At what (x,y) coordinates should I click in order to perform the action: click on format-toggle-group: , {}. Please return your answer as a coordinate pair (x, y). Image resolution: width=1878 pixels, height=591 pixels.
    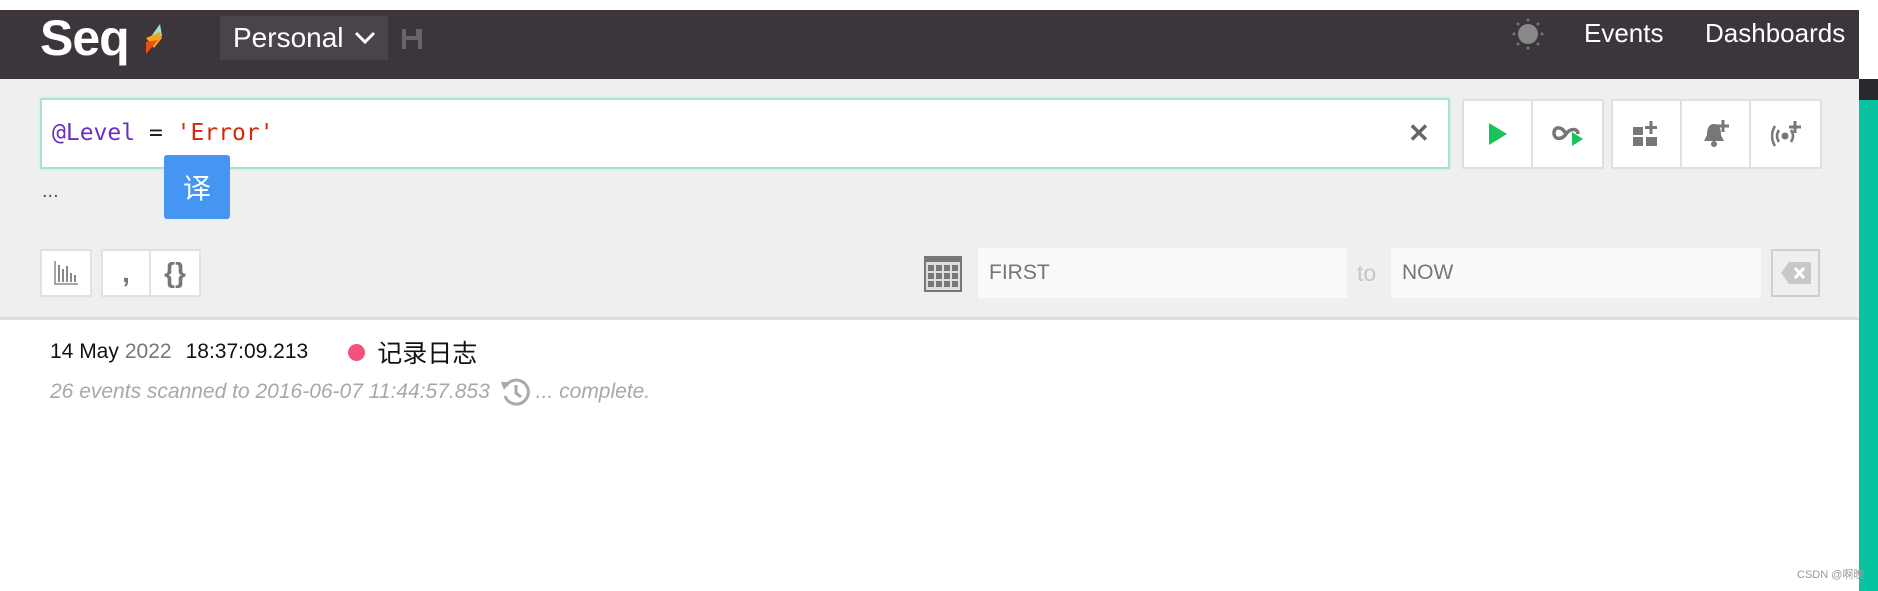
    Looking at the image, I should click on (151, 273).